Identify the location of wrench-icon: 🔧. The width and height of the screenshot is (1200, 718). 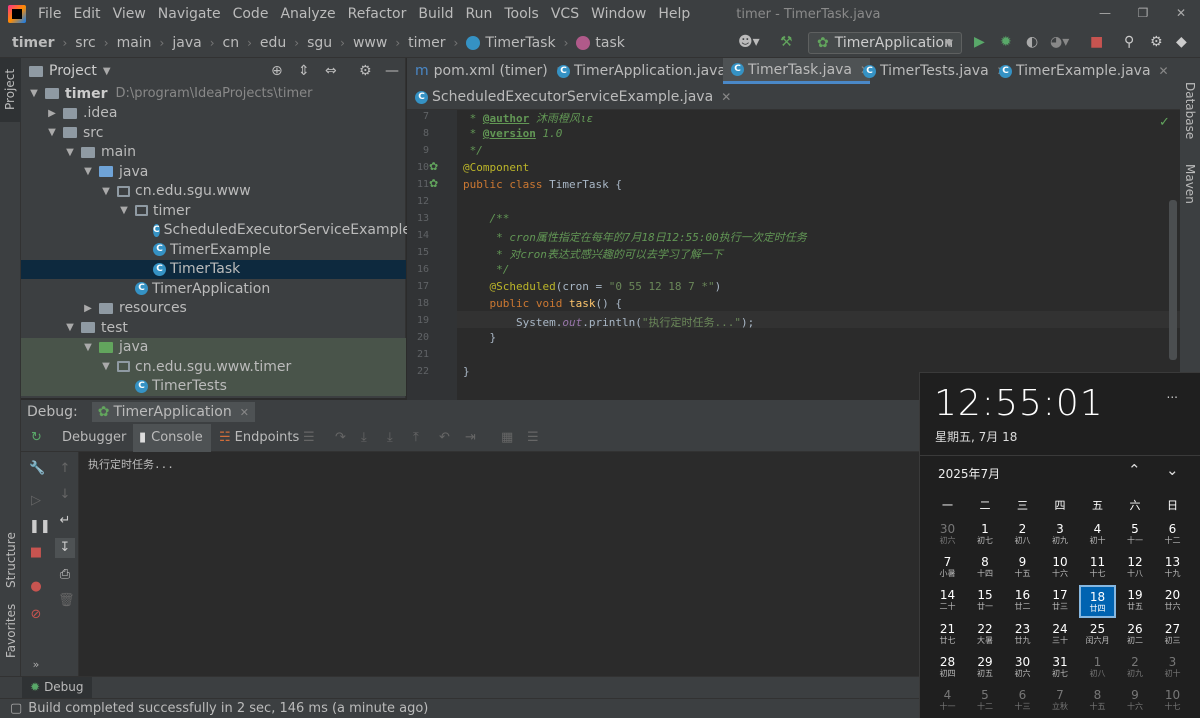
(37, 469).